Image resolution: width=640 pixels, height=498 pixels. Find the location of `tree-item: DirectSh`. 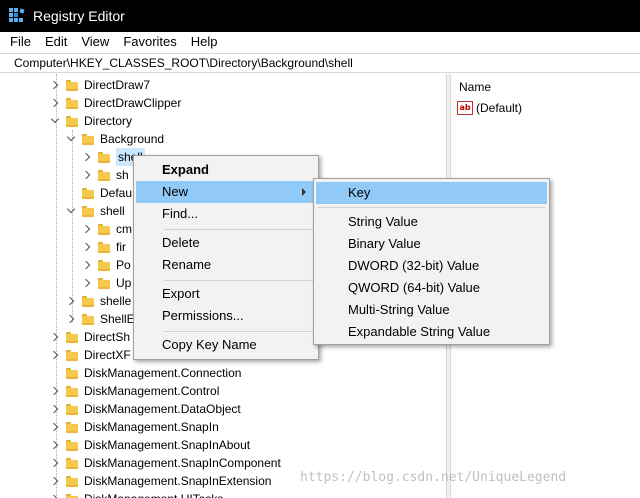

tree-item: DirectSh is located at coordinates (90, 337).